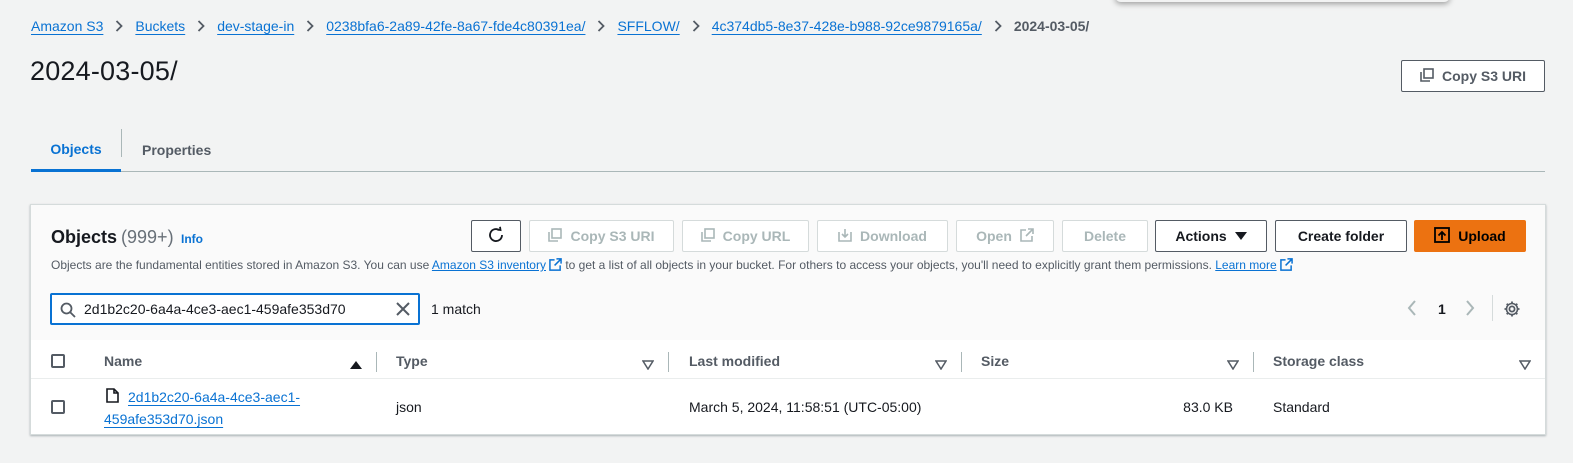 This screenshot has height=463, width=1573. Describe the element at coordinates (1240, 236) in the screenshot. I see `caret-down-icon` at that location.